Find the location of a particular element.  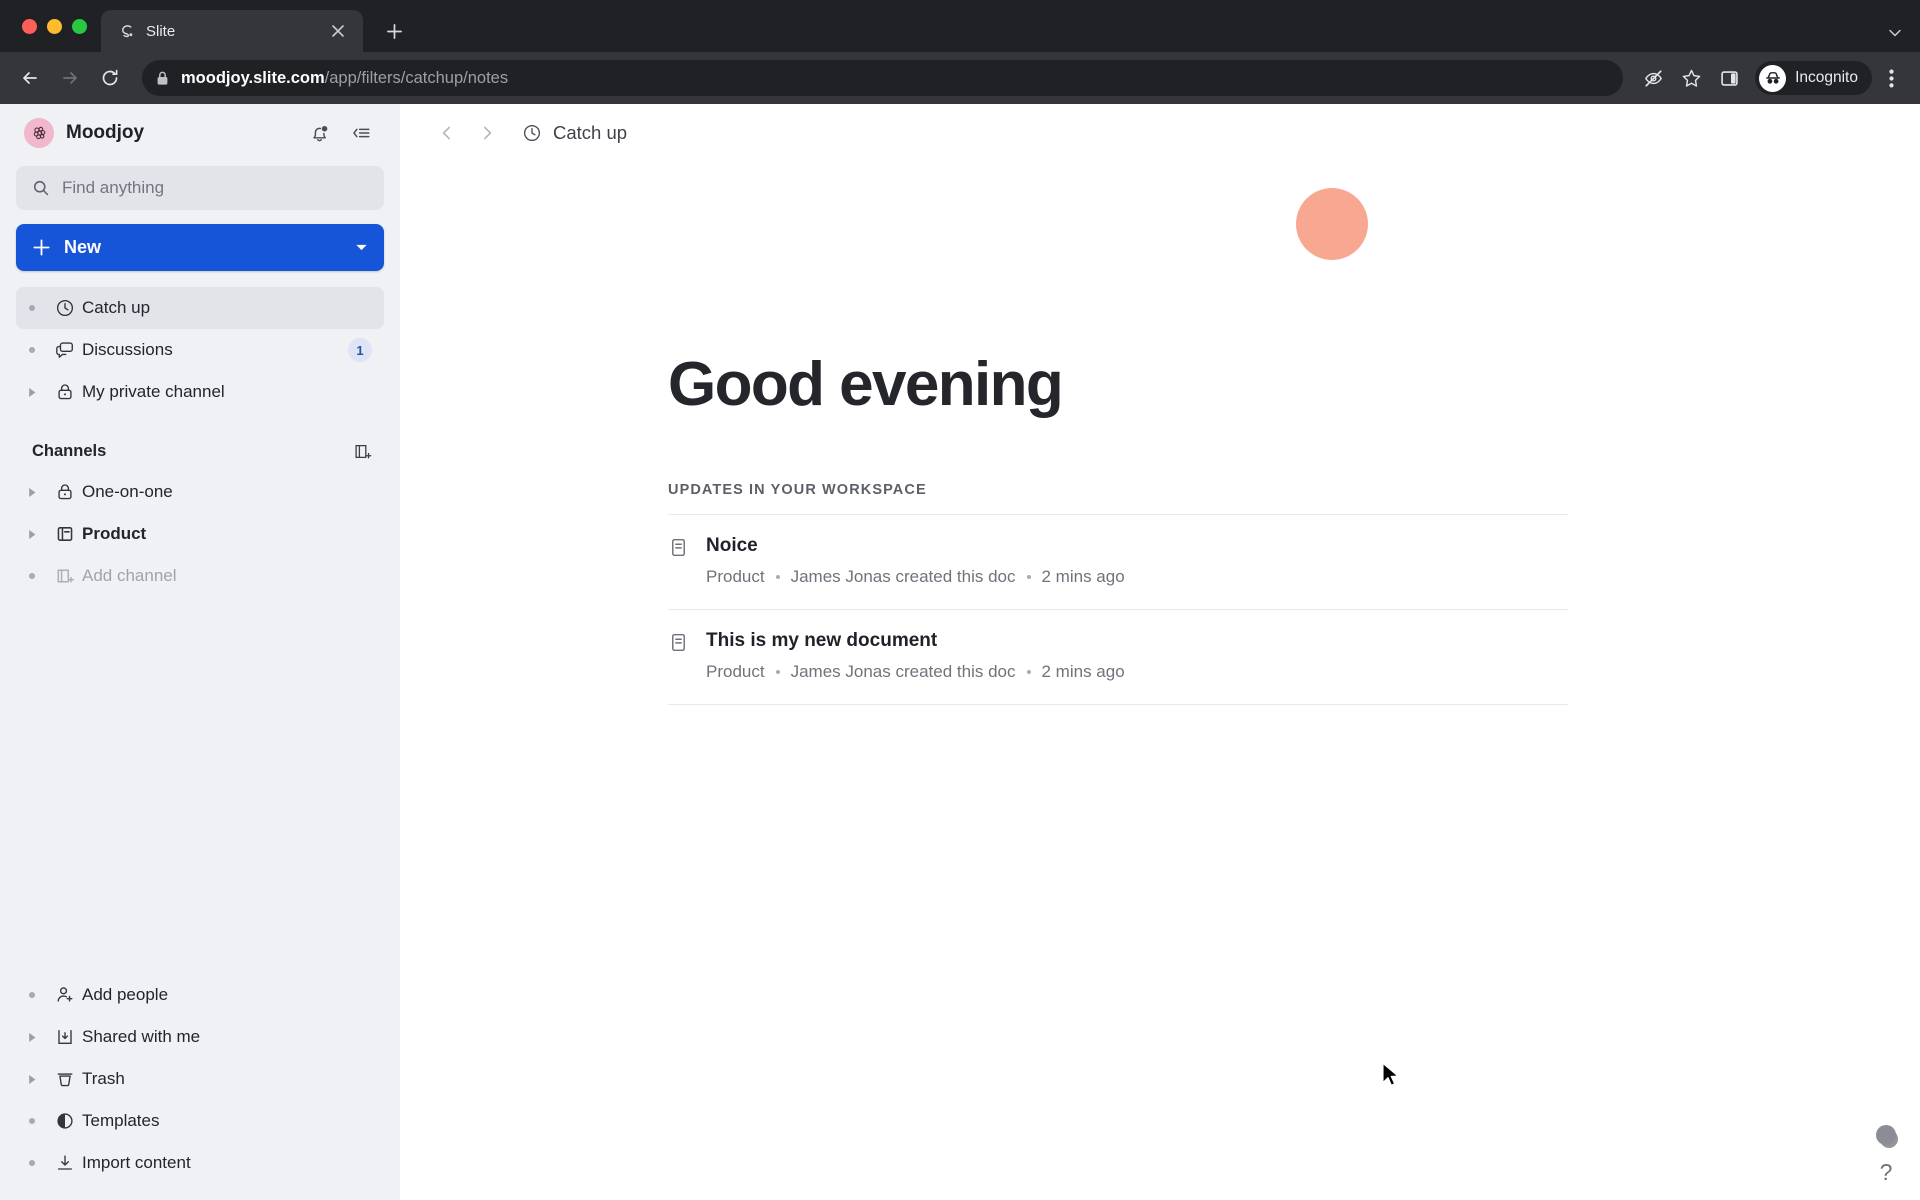

chevron-left-icon is located at coordinates (447, 133).